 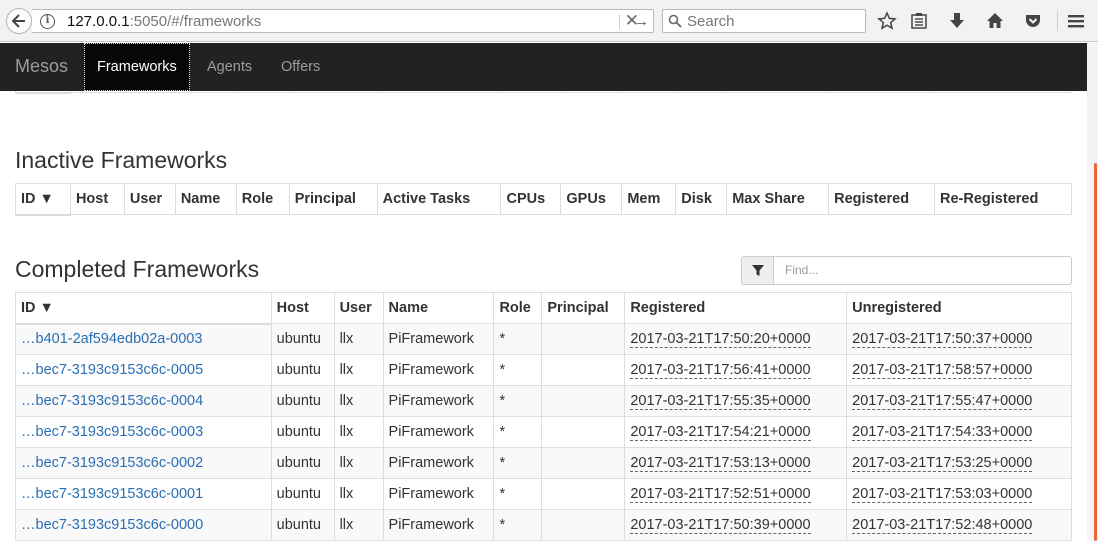 I want to click on registered-time: 2017-03-21T17:55:35+0000, so click(x=720, y=401).